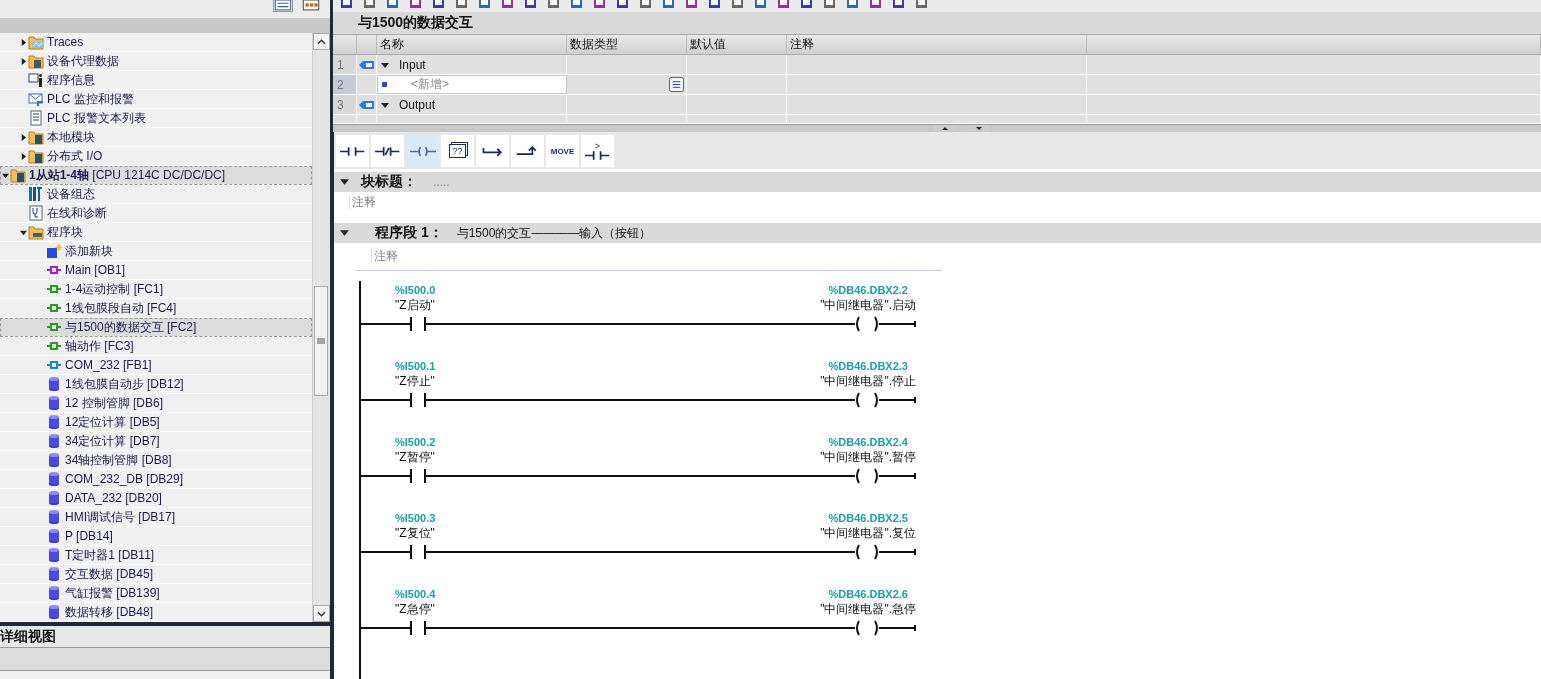 Image resolution: width=1541 pixels, height=679 pixels. What do you see at coordinates (472, 44) in the screenshot?
I see `column-header: 名称` at bounding box center [472, 44].